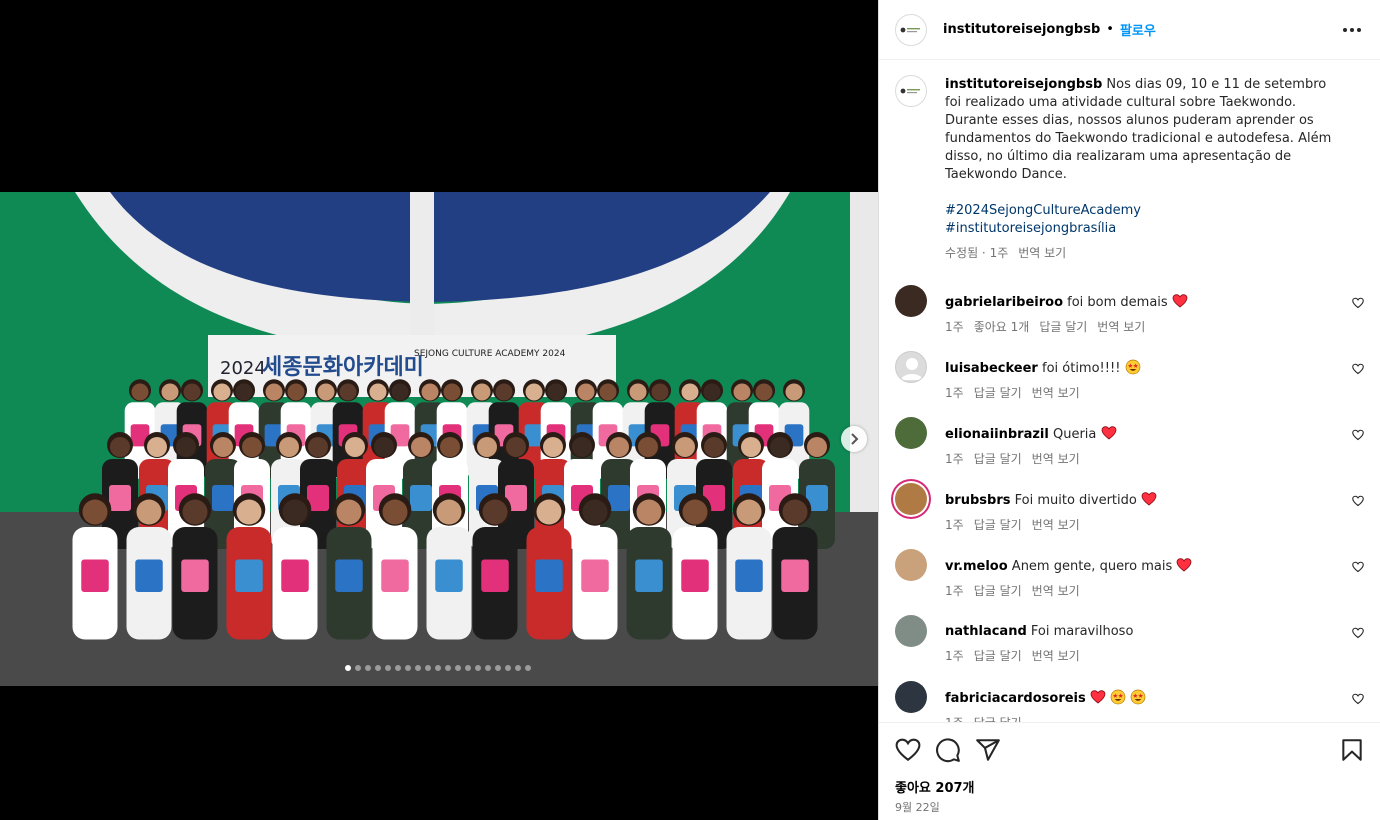 The height and width of the screenshot is (820, 1380). Describe the element at coordinates (911, 91) in the screenshot. I see `caption-avatar` at that location.